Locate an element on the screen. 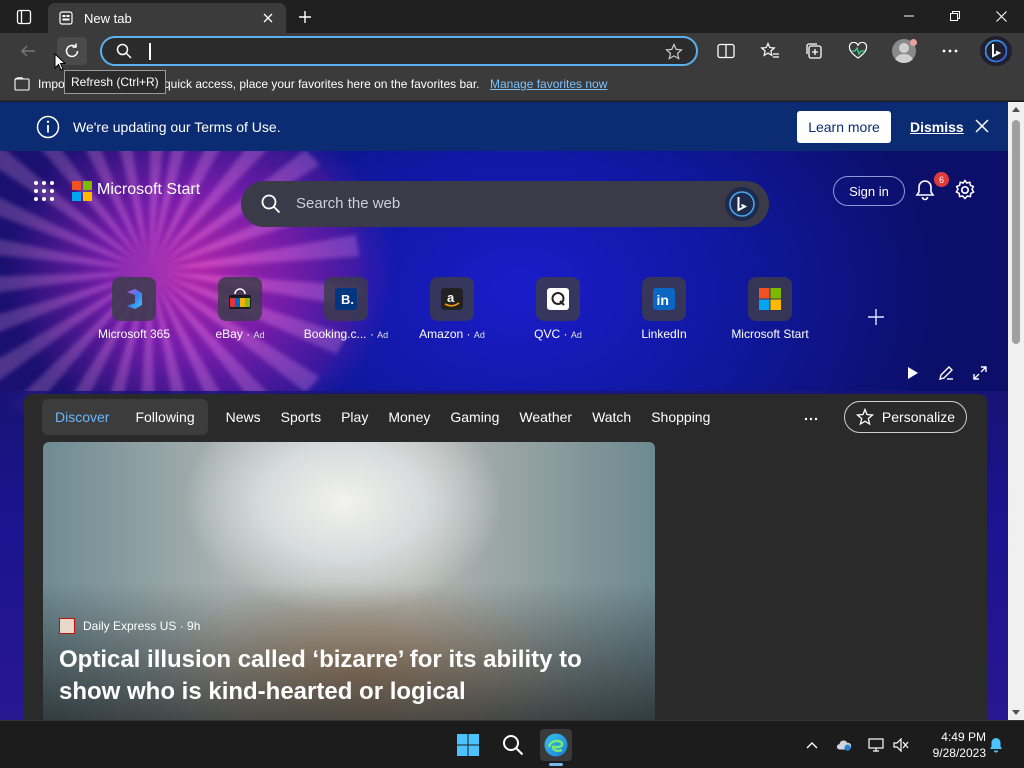 This screenshot has width=1024, height=768. app-launcher-grid-icon is located at coordinates (44, 191).